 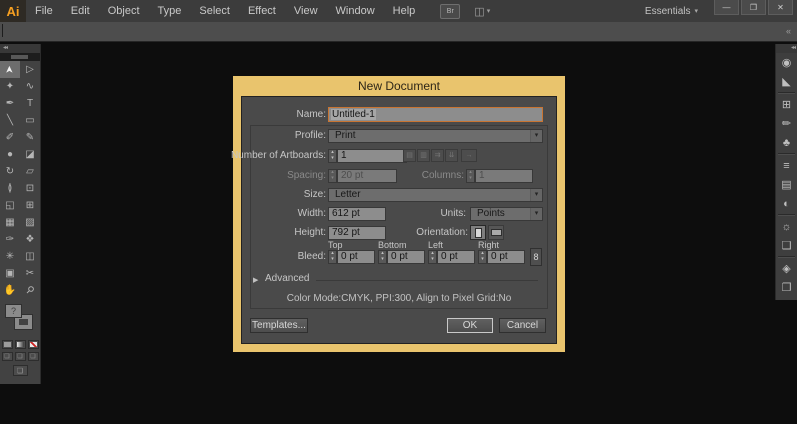 What do you see at coordinates (786, 203) in the screenshot?
I see `transparency-panel-icon: ◐` at bounding box center [786, 203].